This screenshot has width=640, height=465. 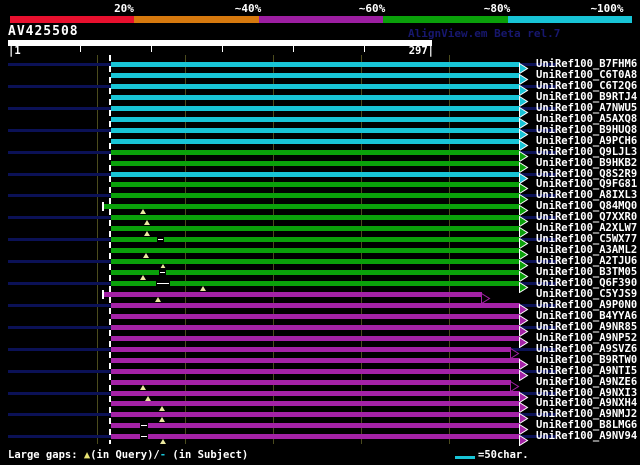 What do you see at coordinates (586, 360) in the screenshot?
I see `subject-label: UniRef100_B9RTW0` at bounding box center [586, 360].